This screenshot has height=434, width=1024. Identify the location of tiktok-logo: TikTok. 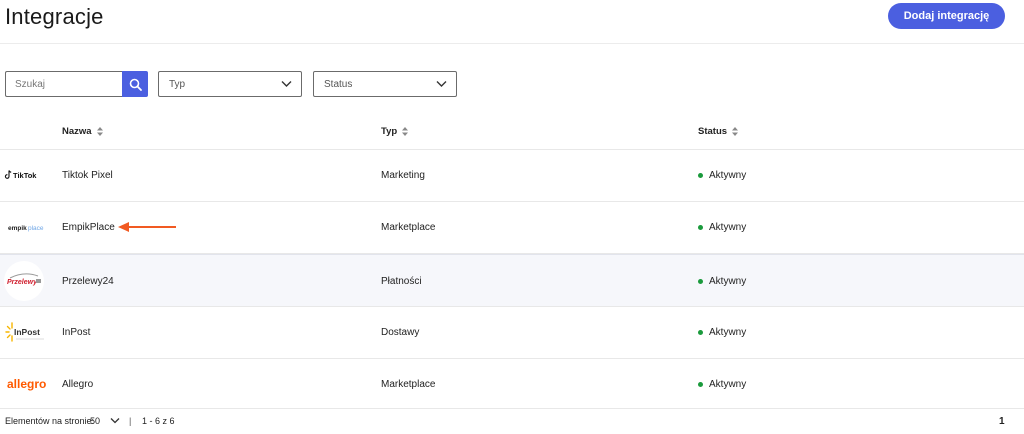
(27, 175).